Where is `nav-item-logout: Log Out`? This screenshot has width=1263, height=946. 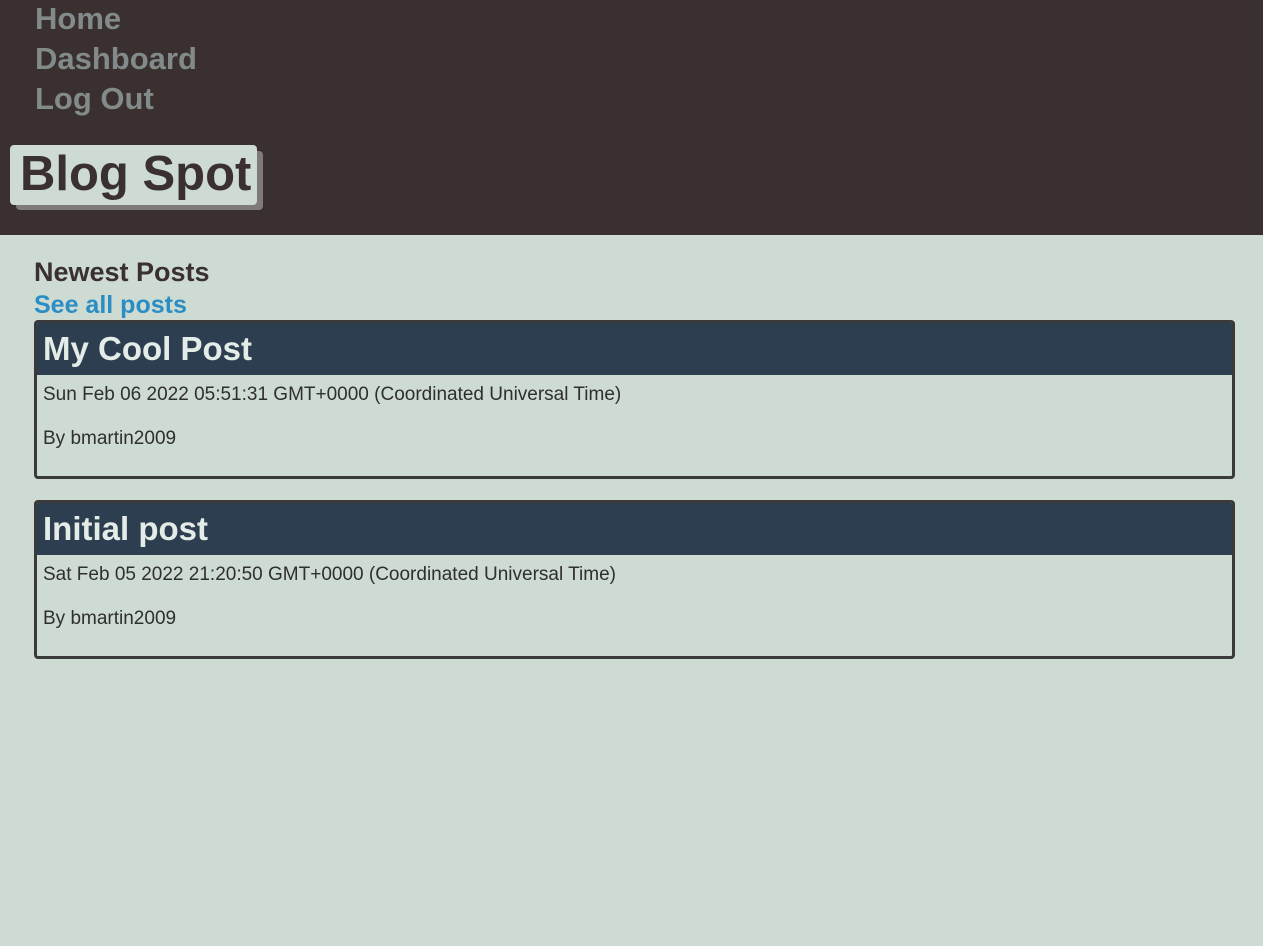
nav-item-logout: Log Out is located at coordinates (116, 100).